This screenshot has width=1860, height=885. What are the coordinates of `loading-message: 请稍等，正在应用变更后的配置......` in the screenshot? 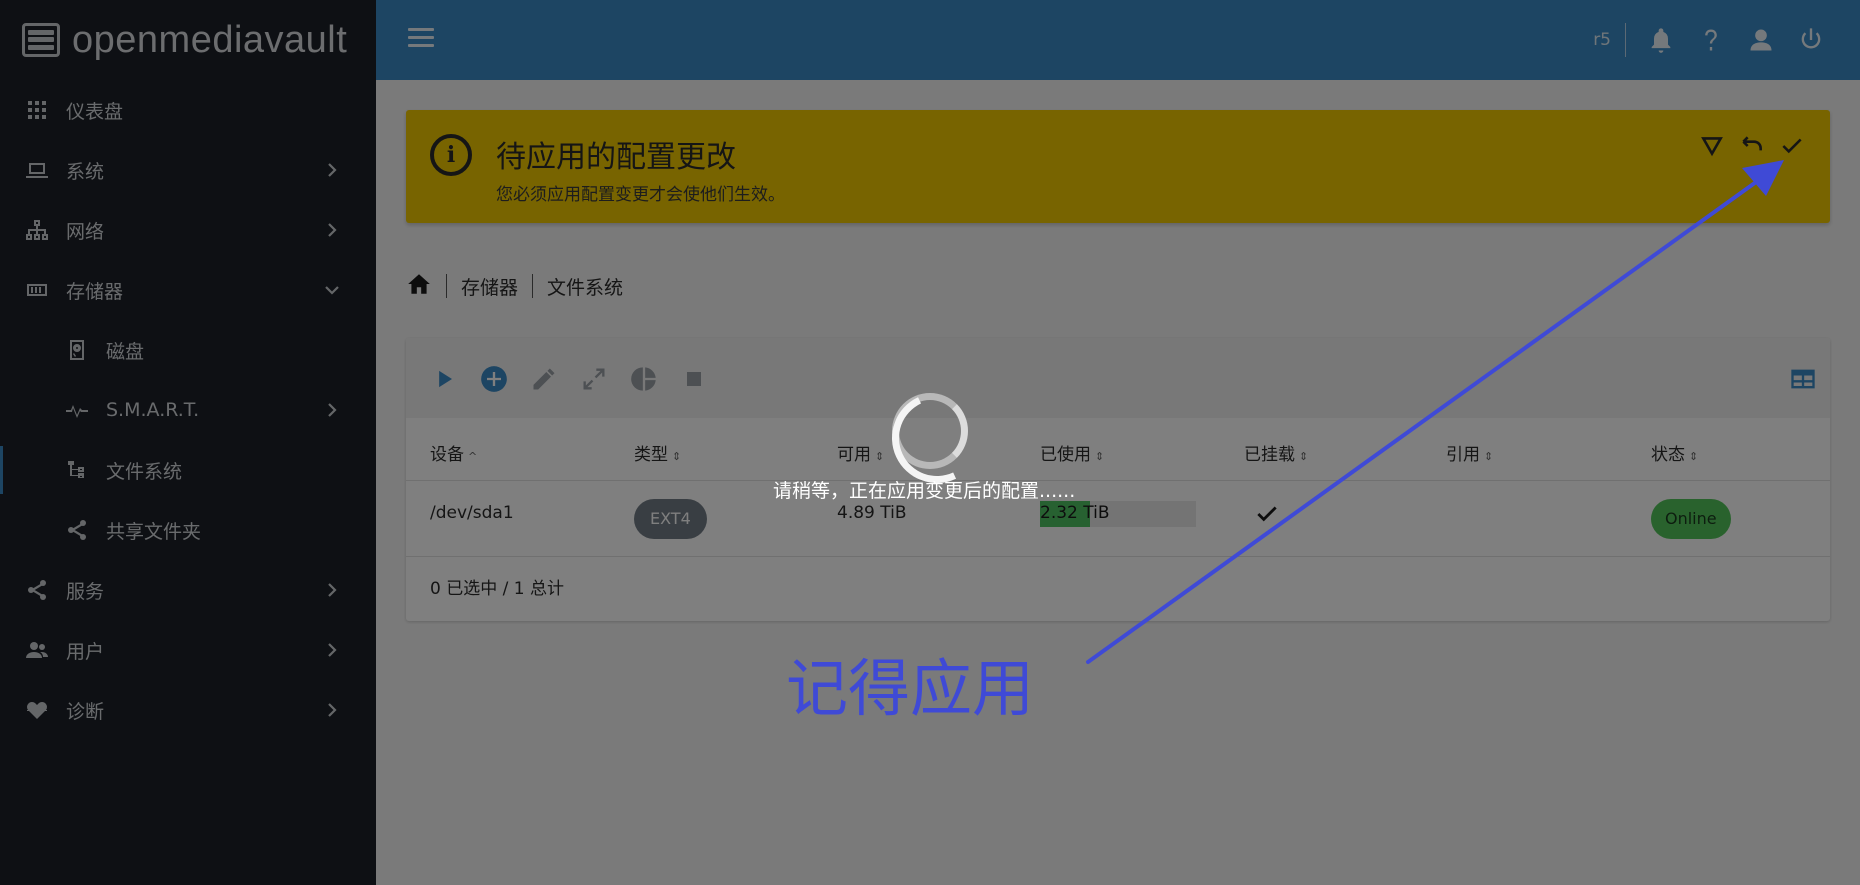 It's located at (924, 491).